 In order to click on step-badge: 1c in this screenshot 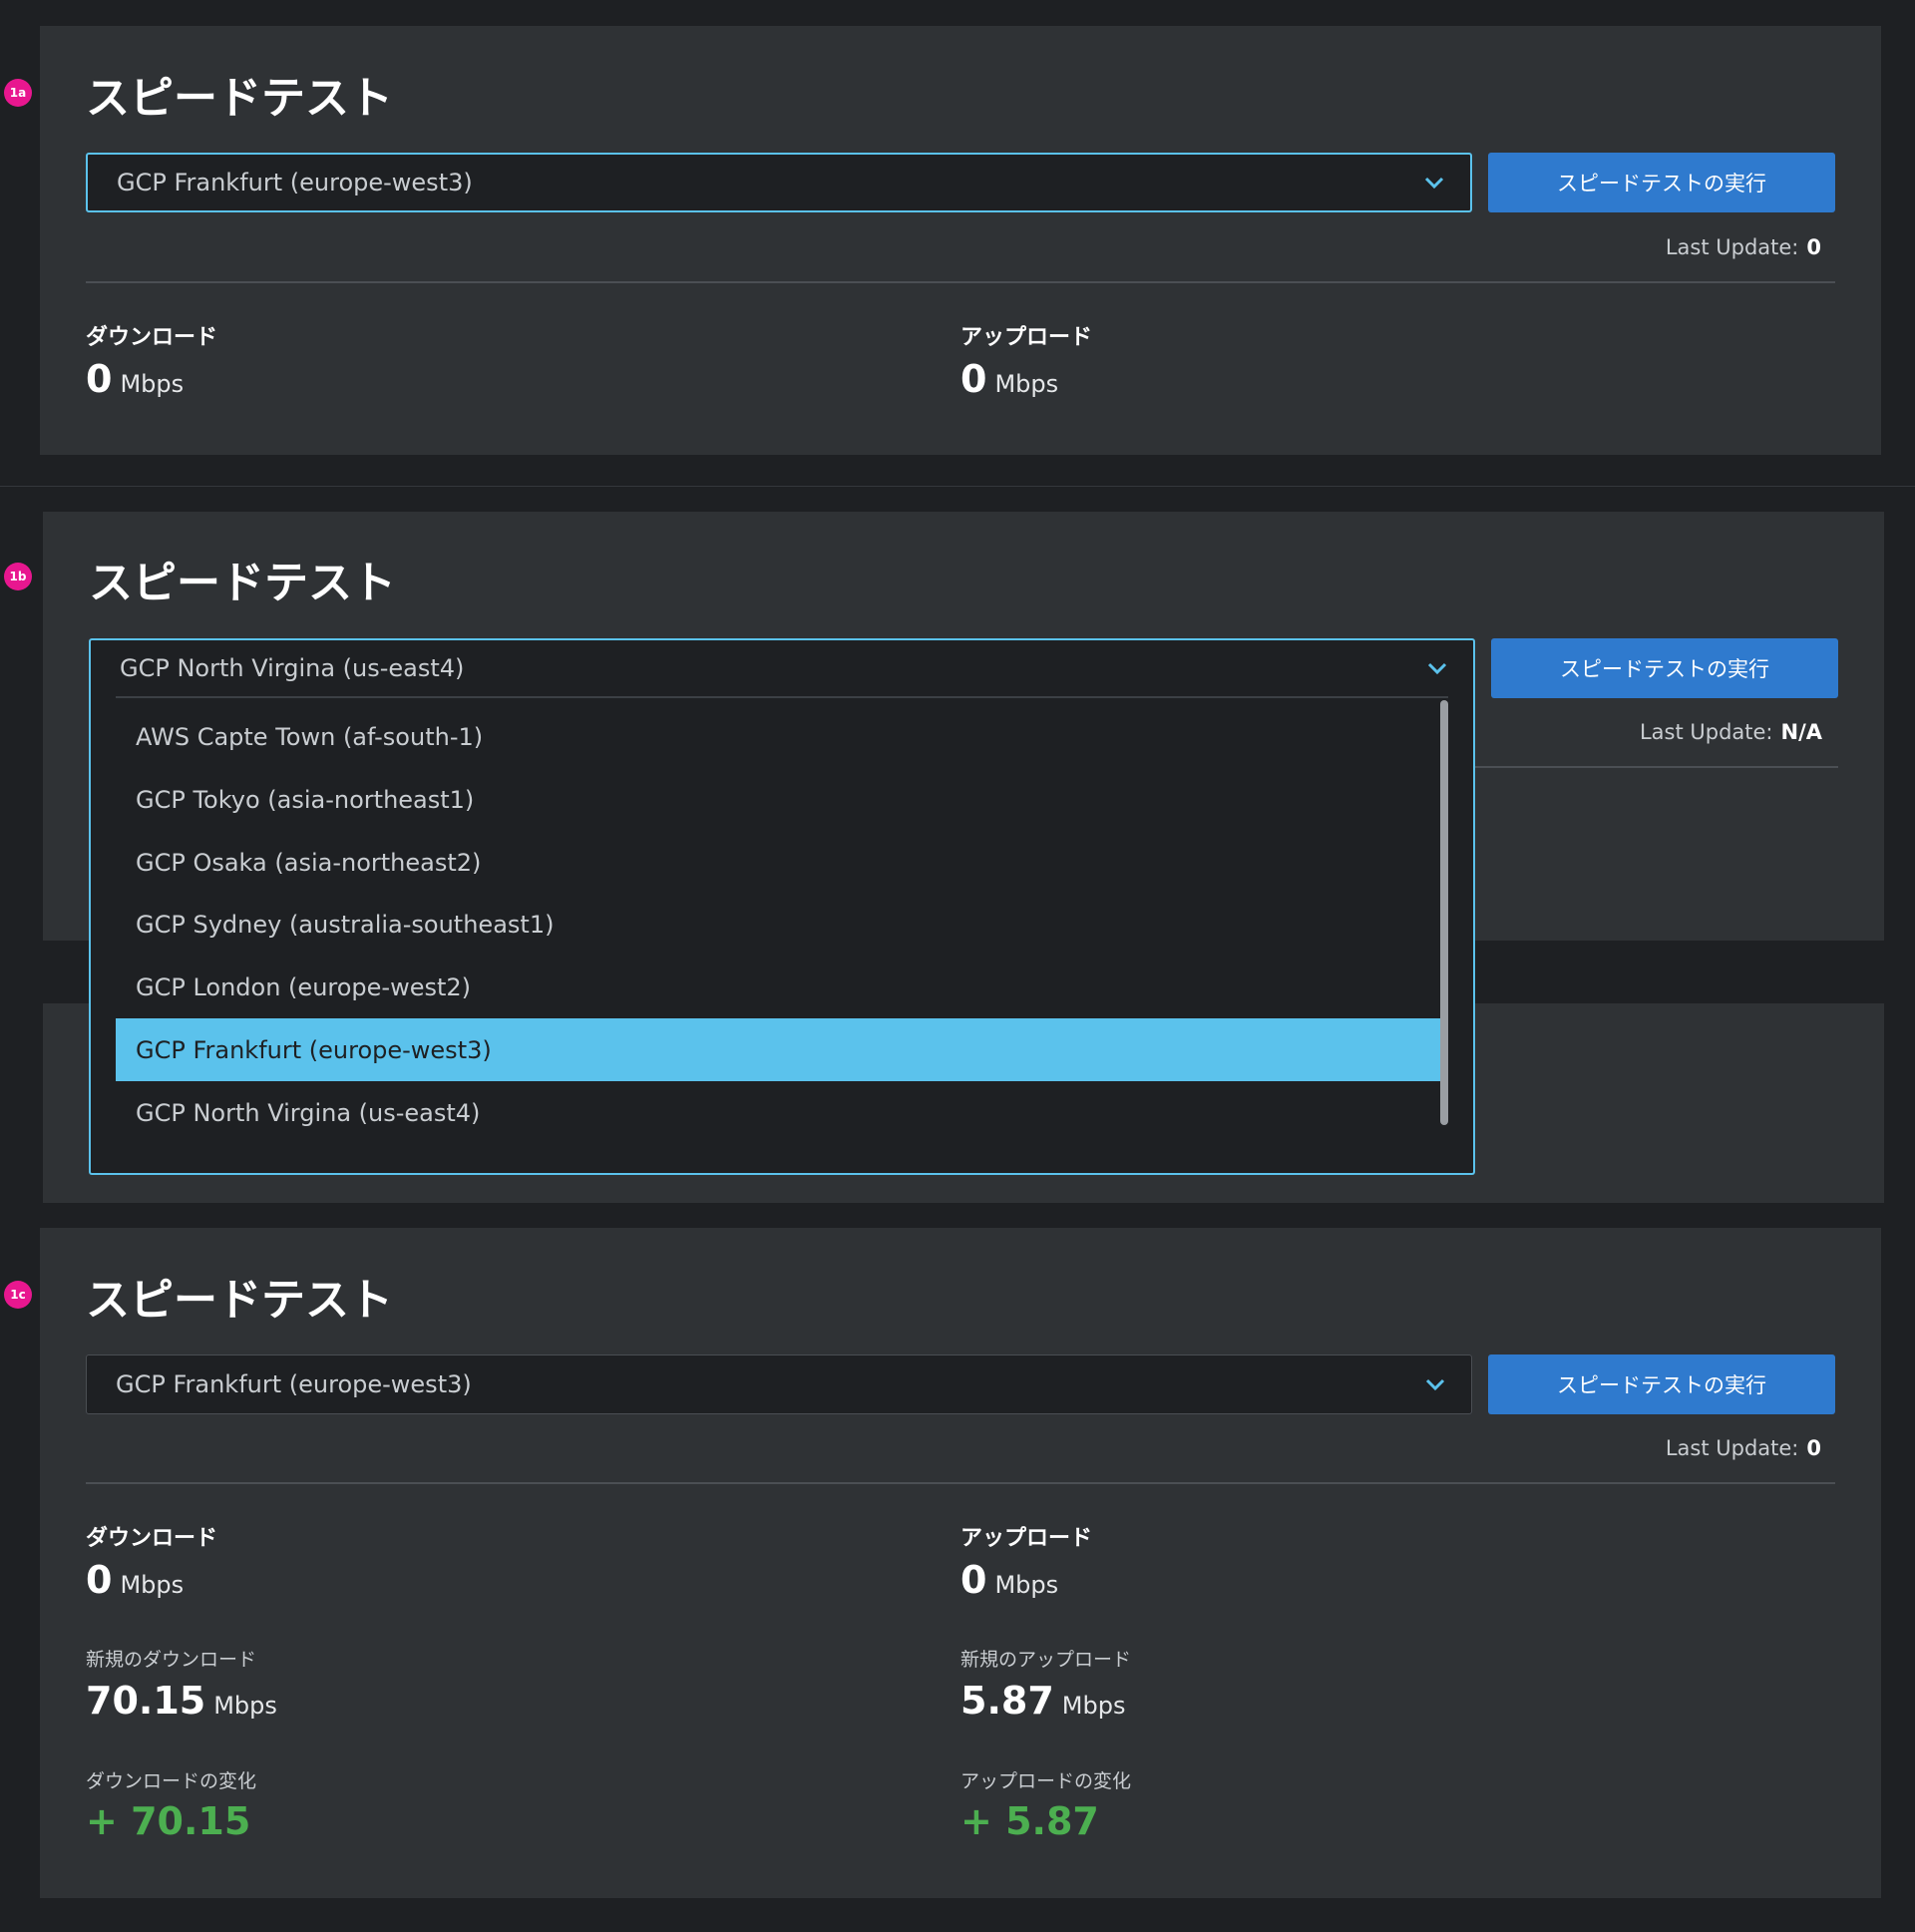, I will do `click(18, 1295)`.